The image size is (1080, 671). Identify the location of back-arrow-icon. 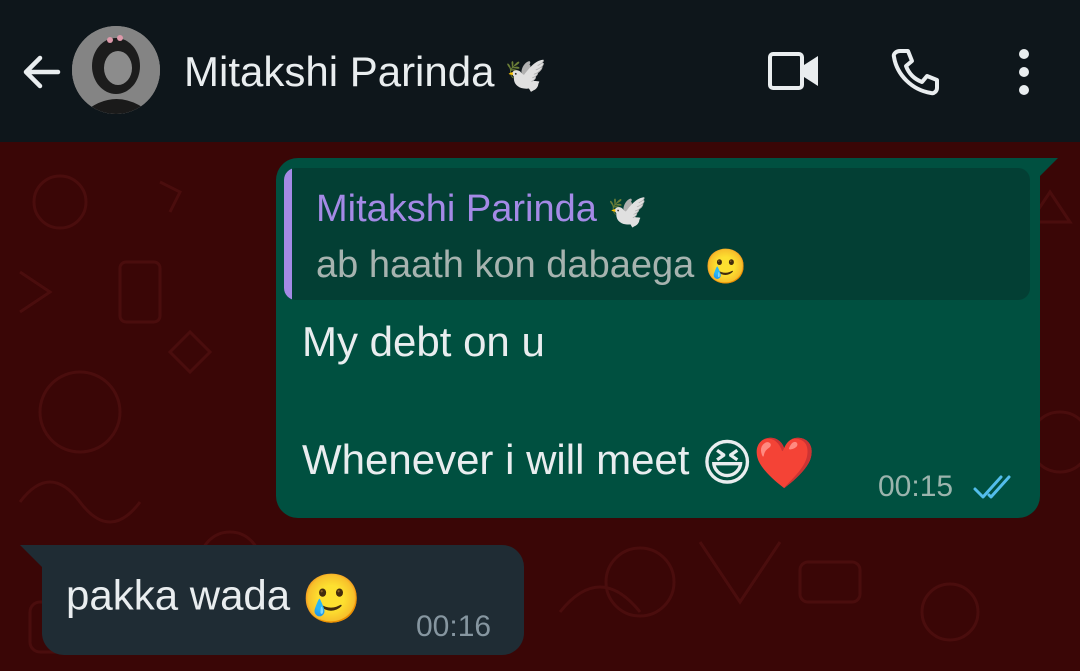
(42, 72).